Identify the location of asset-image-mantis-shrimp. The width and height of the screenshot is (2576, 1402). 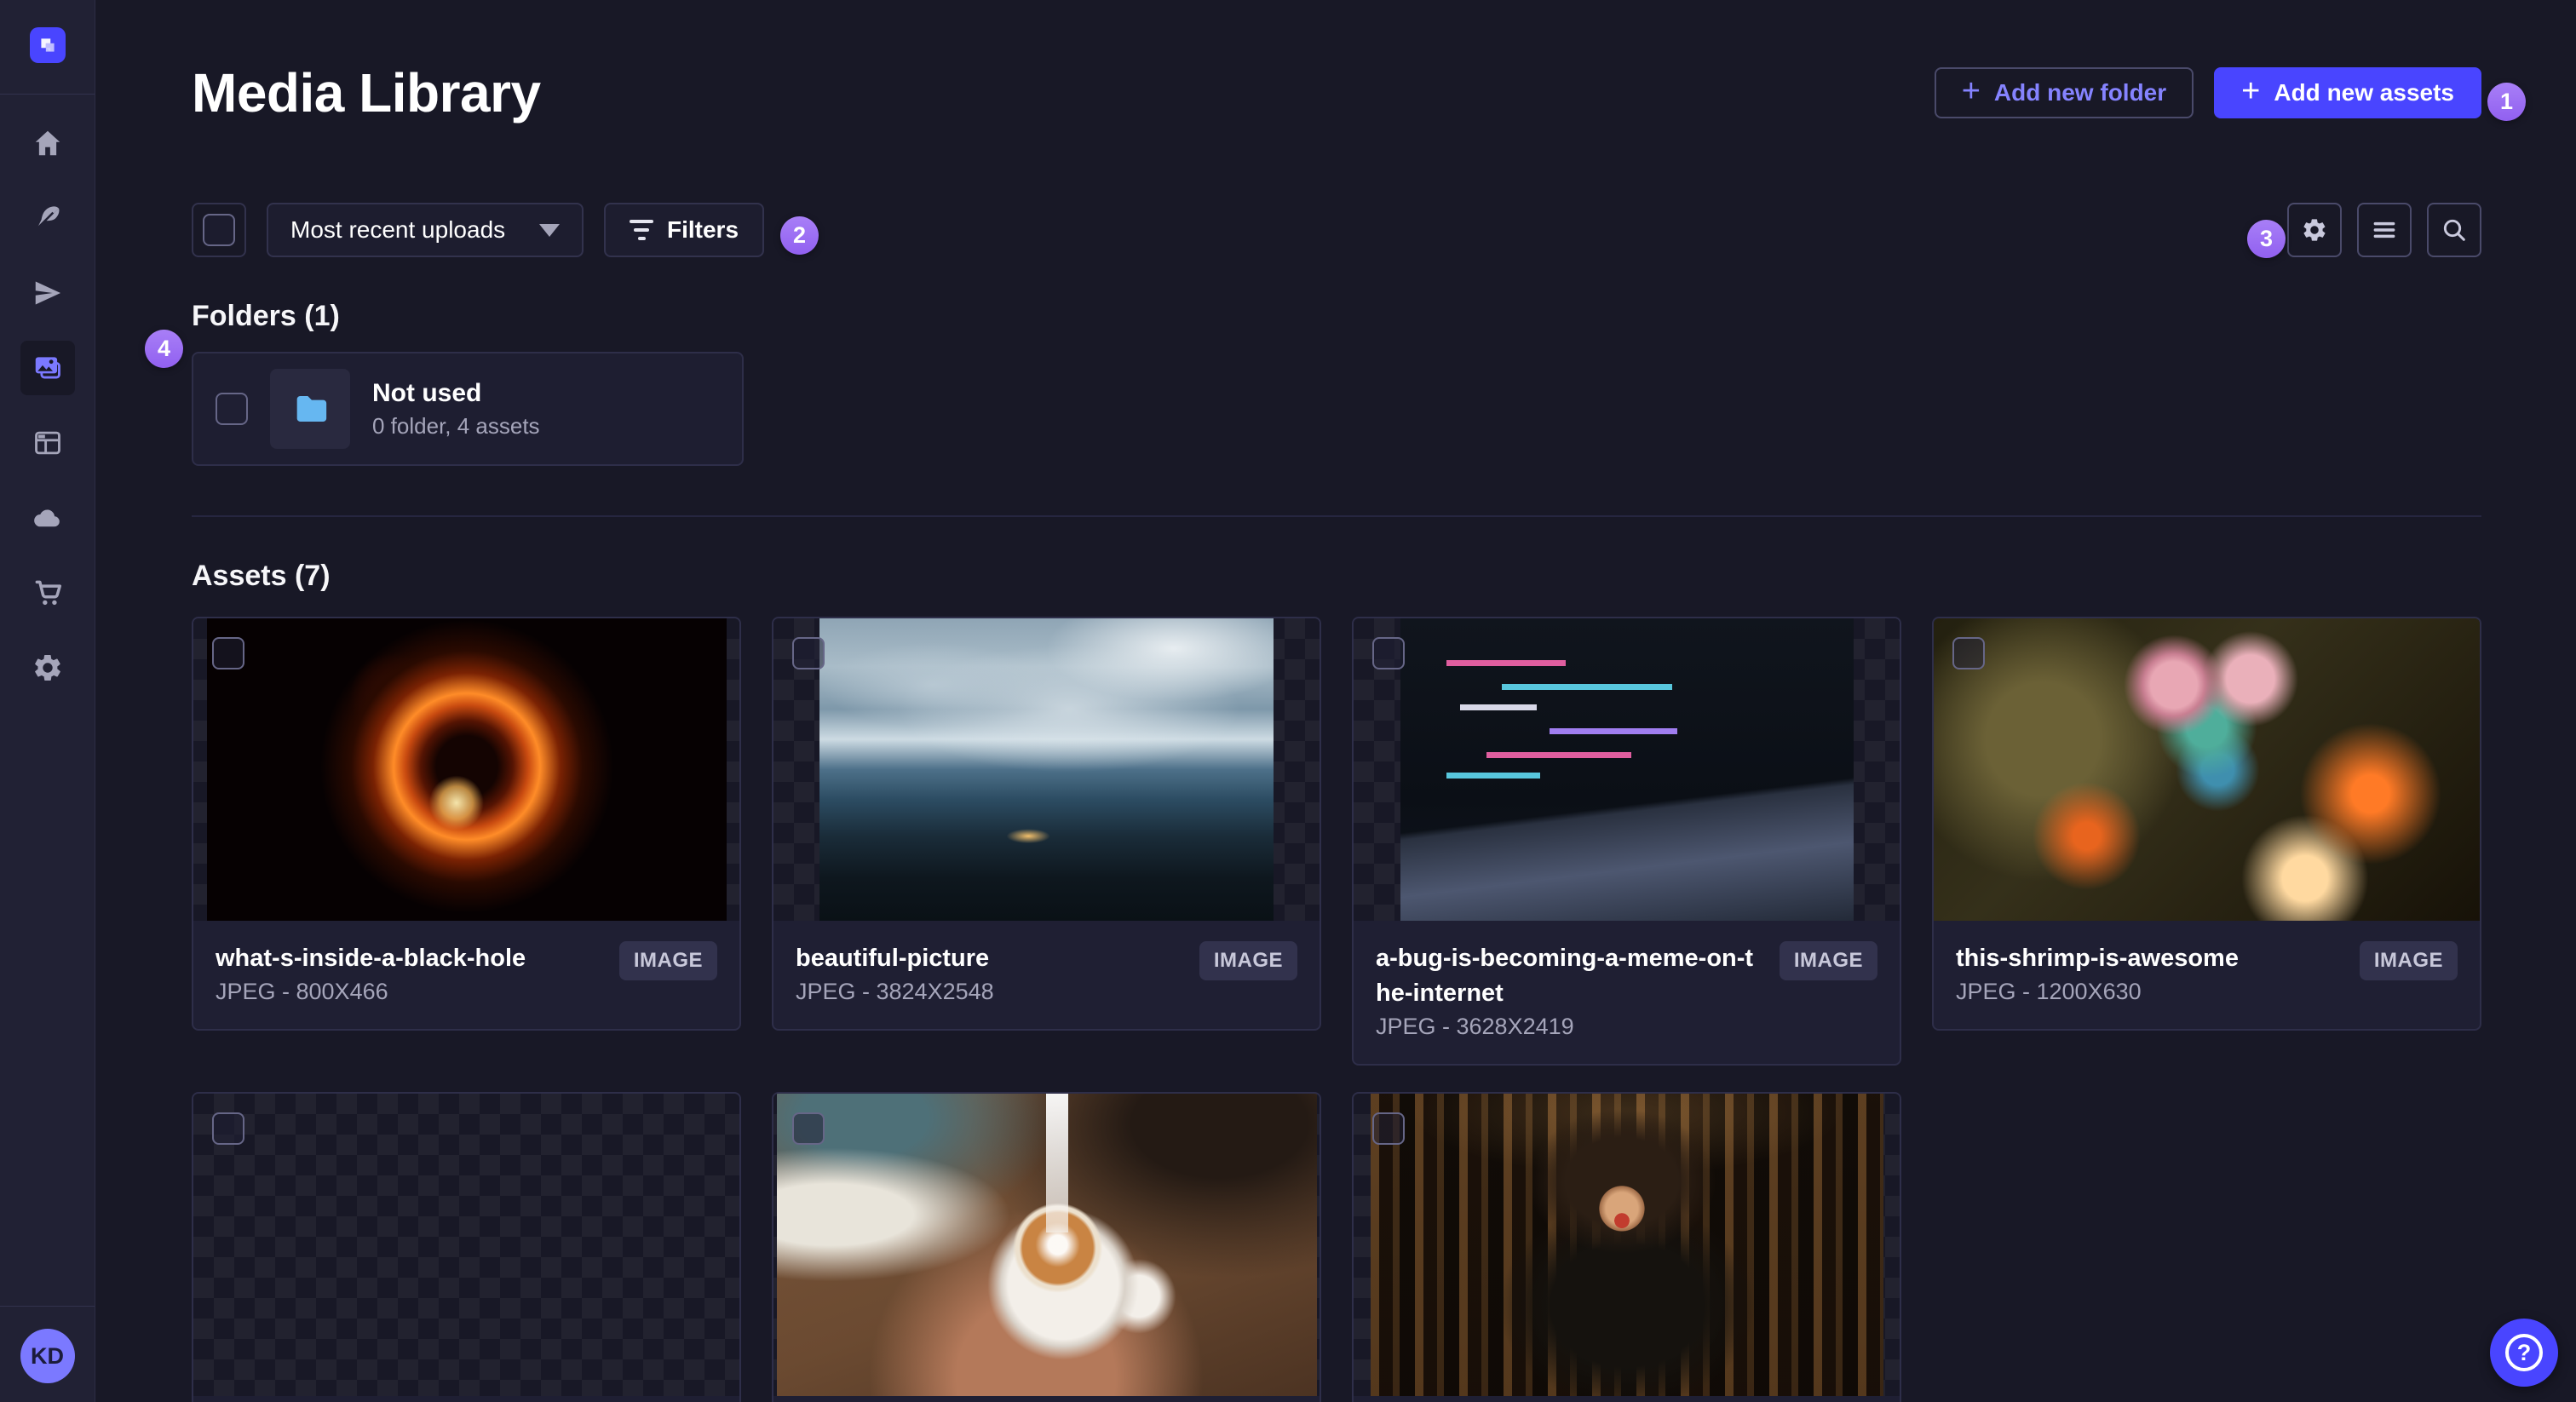
(2207, 769).